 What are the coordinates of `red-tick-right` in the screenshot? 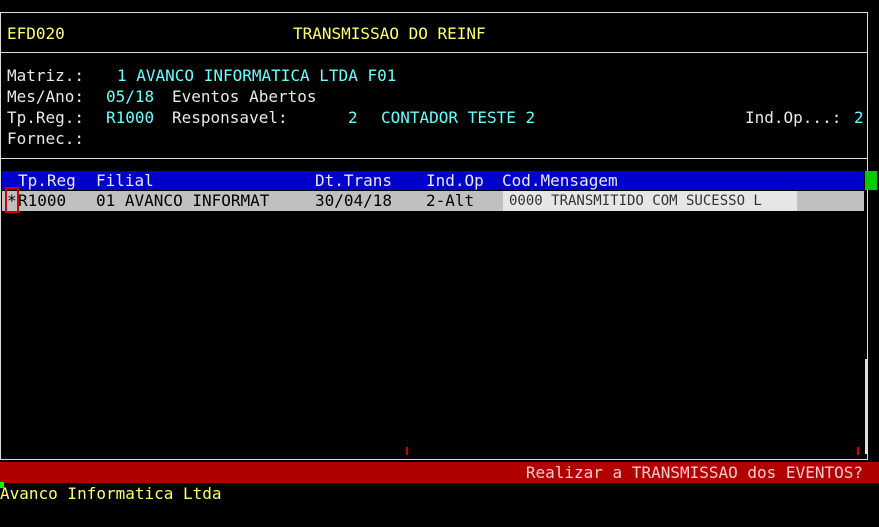 It's located at (858, 451).